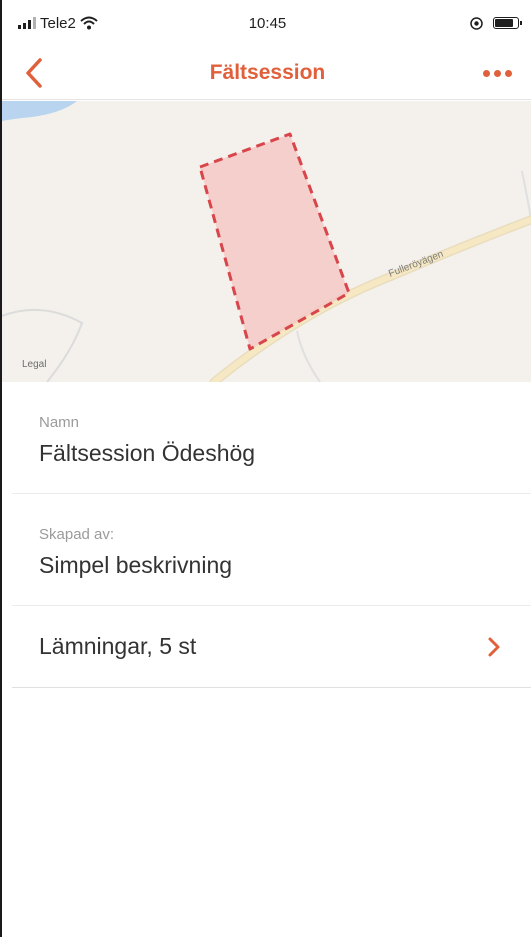  I want to click on name-field: Namn Fältsession Ödeshög, so click(271, 438).